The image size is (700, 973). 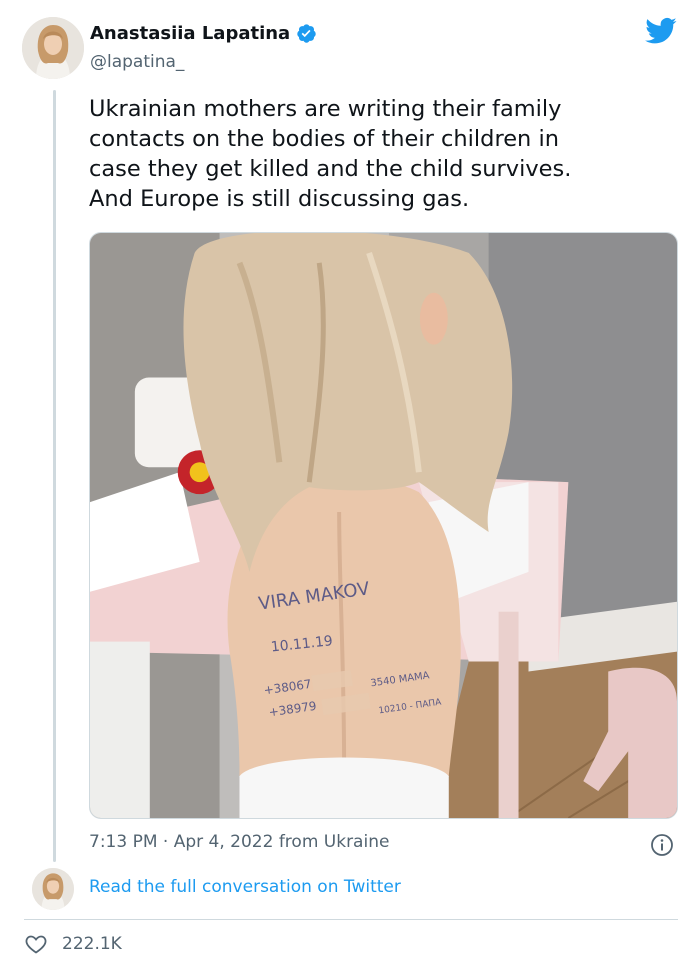 I want to click on author-display-name: Anastasiia Lapatina, so click(x=190, y=33).